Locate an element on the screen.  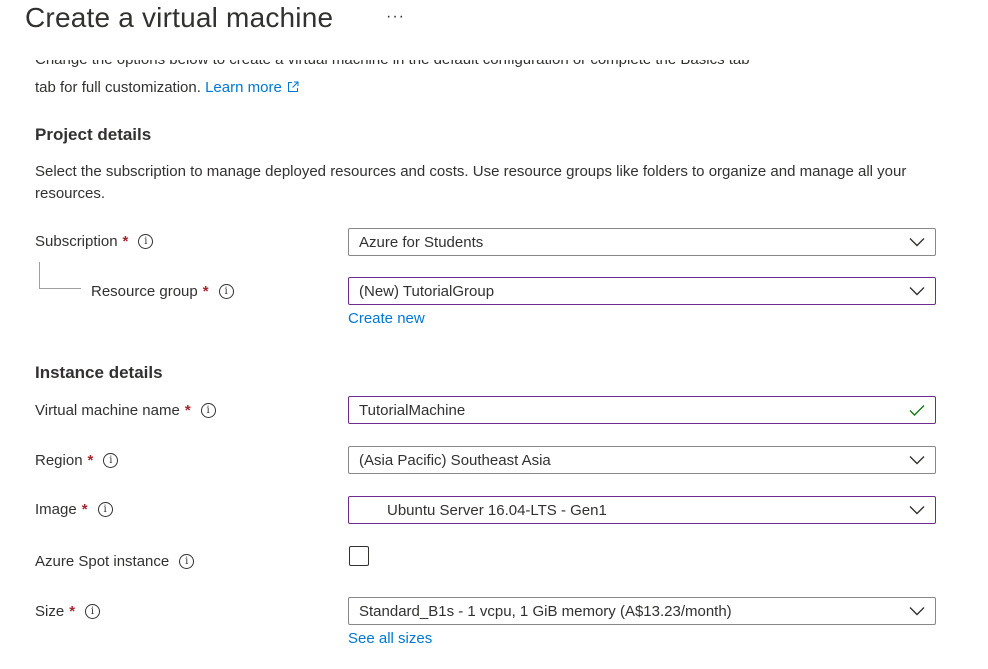
region-label-text: Region is located at coordinates (59, 460).